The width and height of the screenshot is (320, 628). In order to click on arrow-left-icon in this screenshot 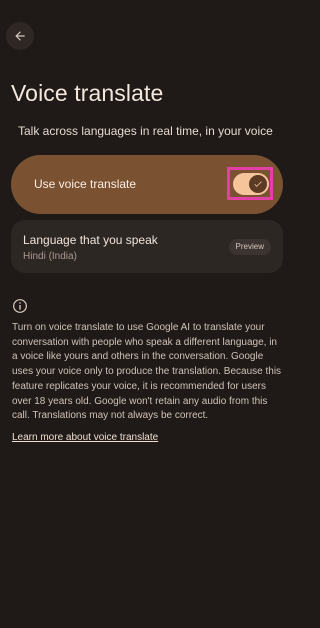, I will do `click(20, 36)`.